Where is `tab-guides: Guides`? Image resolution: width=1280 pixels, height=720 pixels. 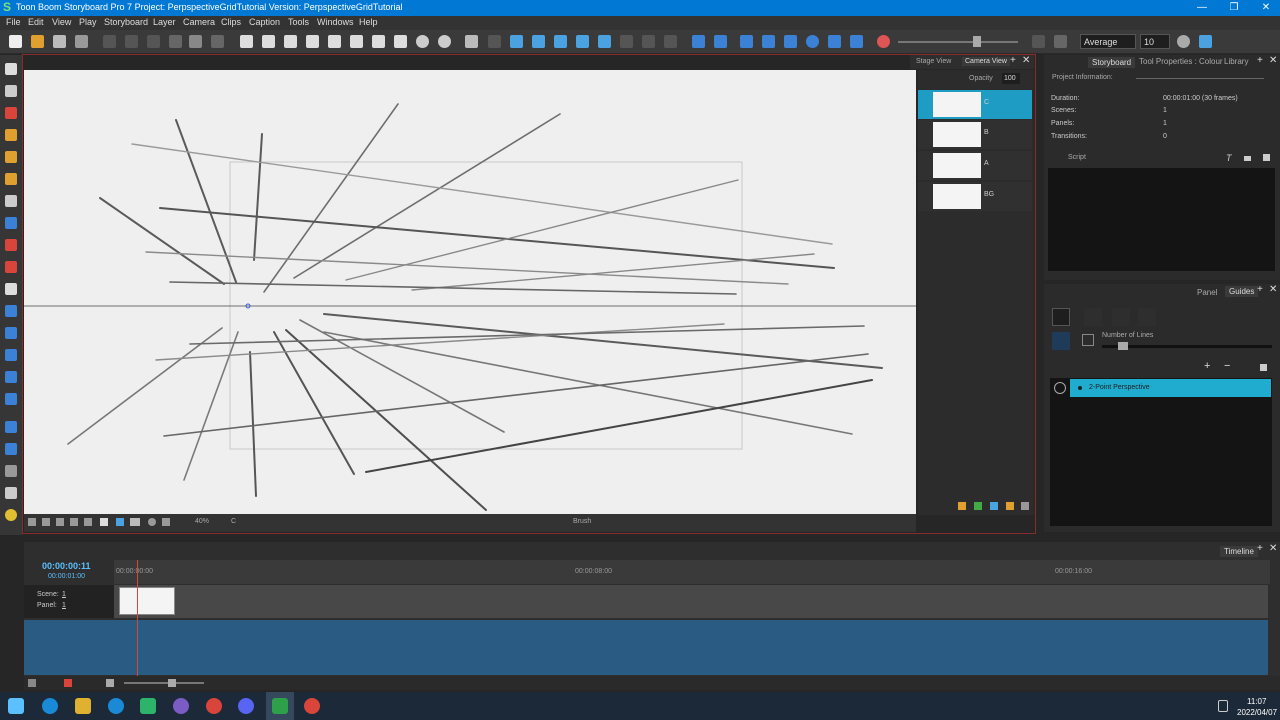
tab-guides: Guides is located at coordinates (1242, 291).